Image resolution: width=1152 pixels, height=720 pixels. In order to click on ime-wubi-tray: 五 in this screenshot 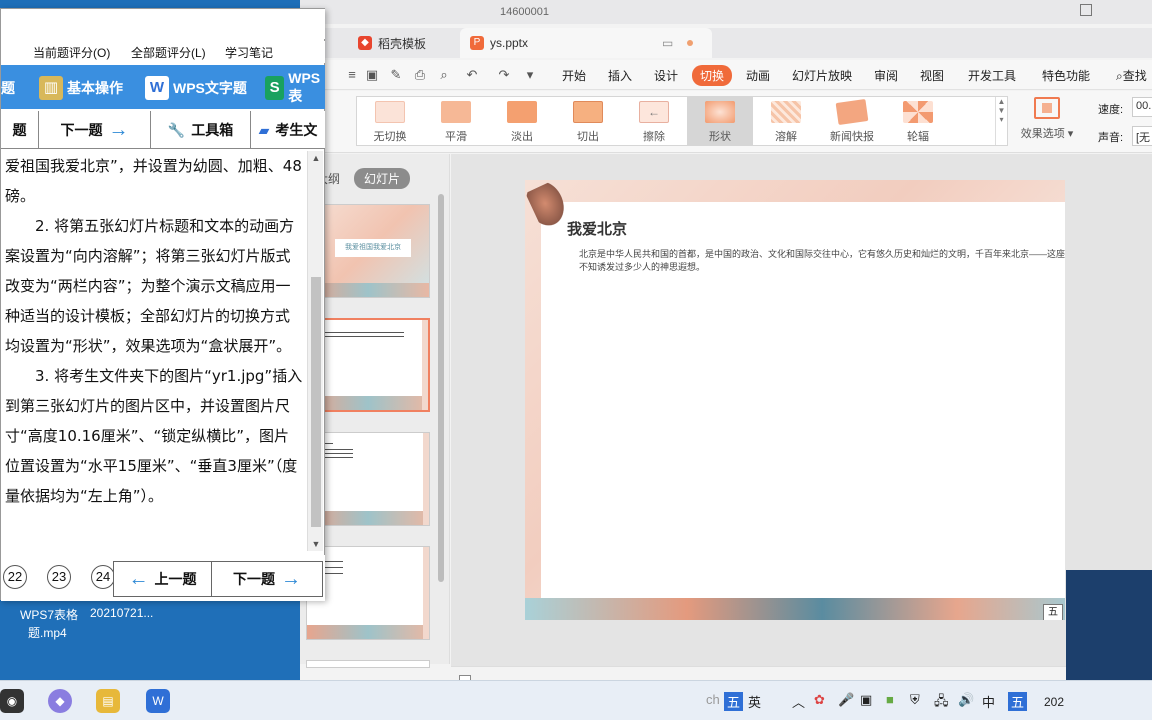, I will do `click(1018, 701)`.